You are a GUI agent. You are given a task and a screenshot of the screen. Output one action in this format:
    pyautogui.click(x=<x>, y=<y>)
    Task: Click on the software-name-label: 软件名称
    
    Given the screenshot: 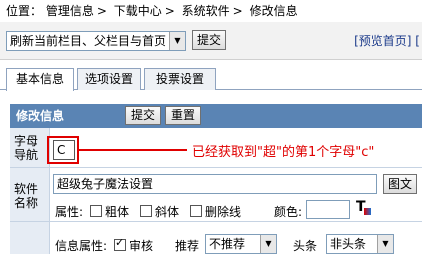 What is the action you would take?
    pyautogui.click(x=30, y=194)
    